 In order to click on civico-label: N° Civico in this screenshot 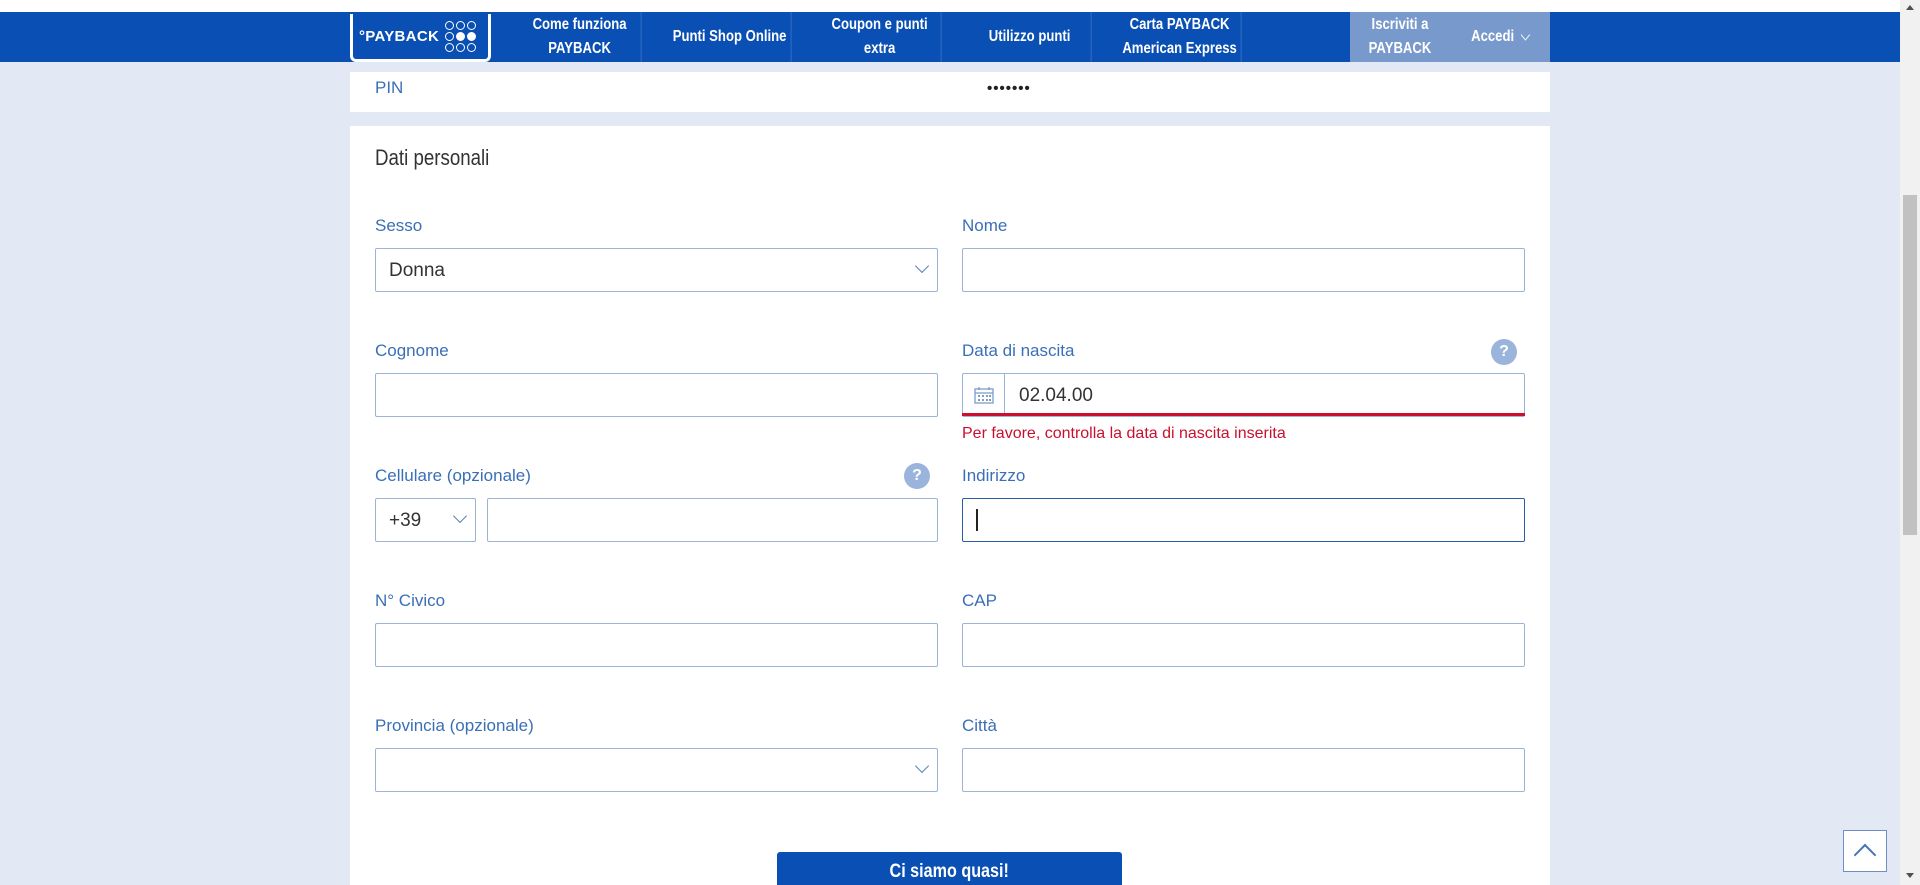, I will do `click(410, 600)`.